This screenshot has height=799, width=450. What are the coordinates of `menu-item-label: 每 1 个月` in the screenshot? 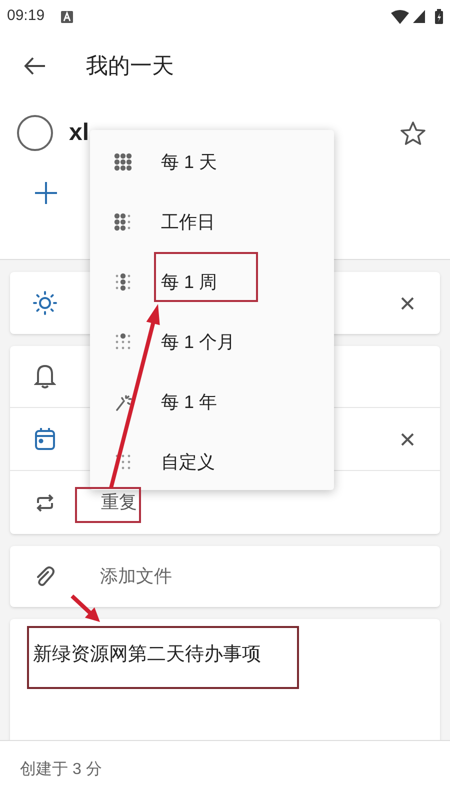 It's located at (198, 342).